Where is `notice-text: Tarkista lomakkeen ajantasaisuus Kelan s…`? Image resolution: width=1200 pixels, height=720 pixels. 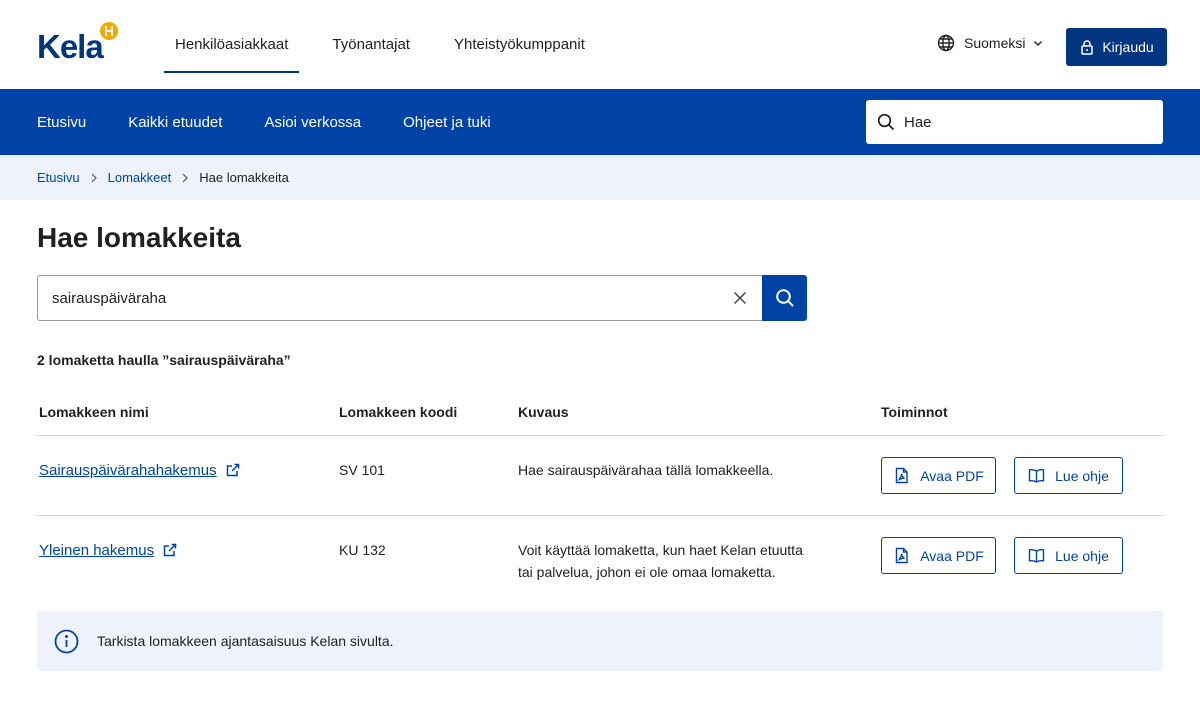
notice-text: Tarkista lomakkeen ajantasaisuus Kelan s… is located at coordinates (245, 641).